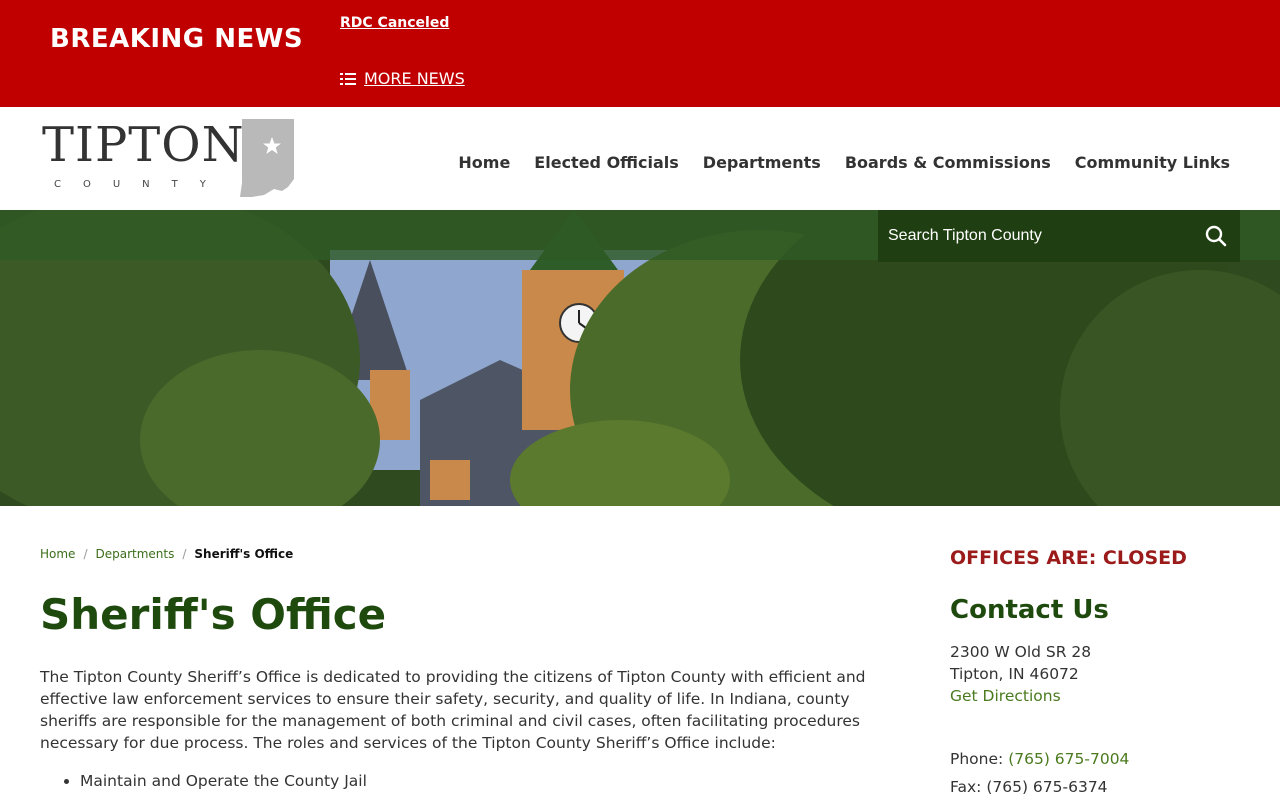 The height and width of the screenshot is (800, 1280). Describe the element at coordinates (1021, 652) in the screenshot. I see `address-line-1: 2300 W Old SR 28` at that location.